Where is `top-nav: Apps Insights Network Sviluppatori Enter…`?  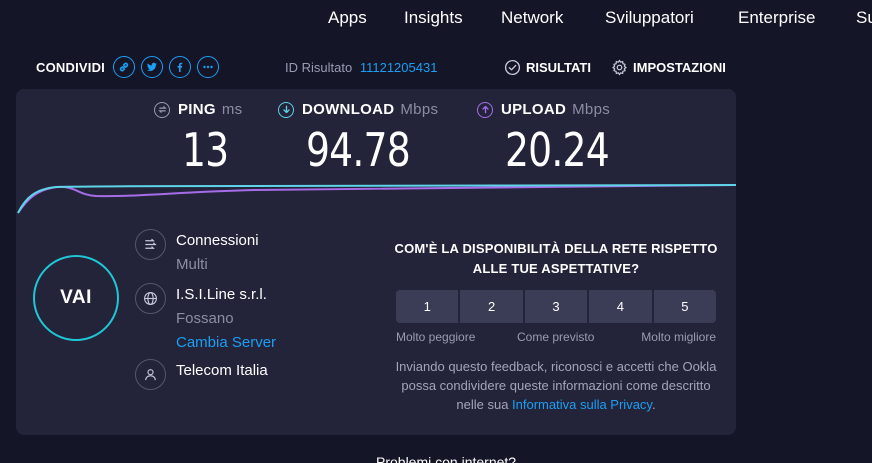
top-nav: Apps Insights Network Sviluppatori Enter… is located at coordinates (436, 18).